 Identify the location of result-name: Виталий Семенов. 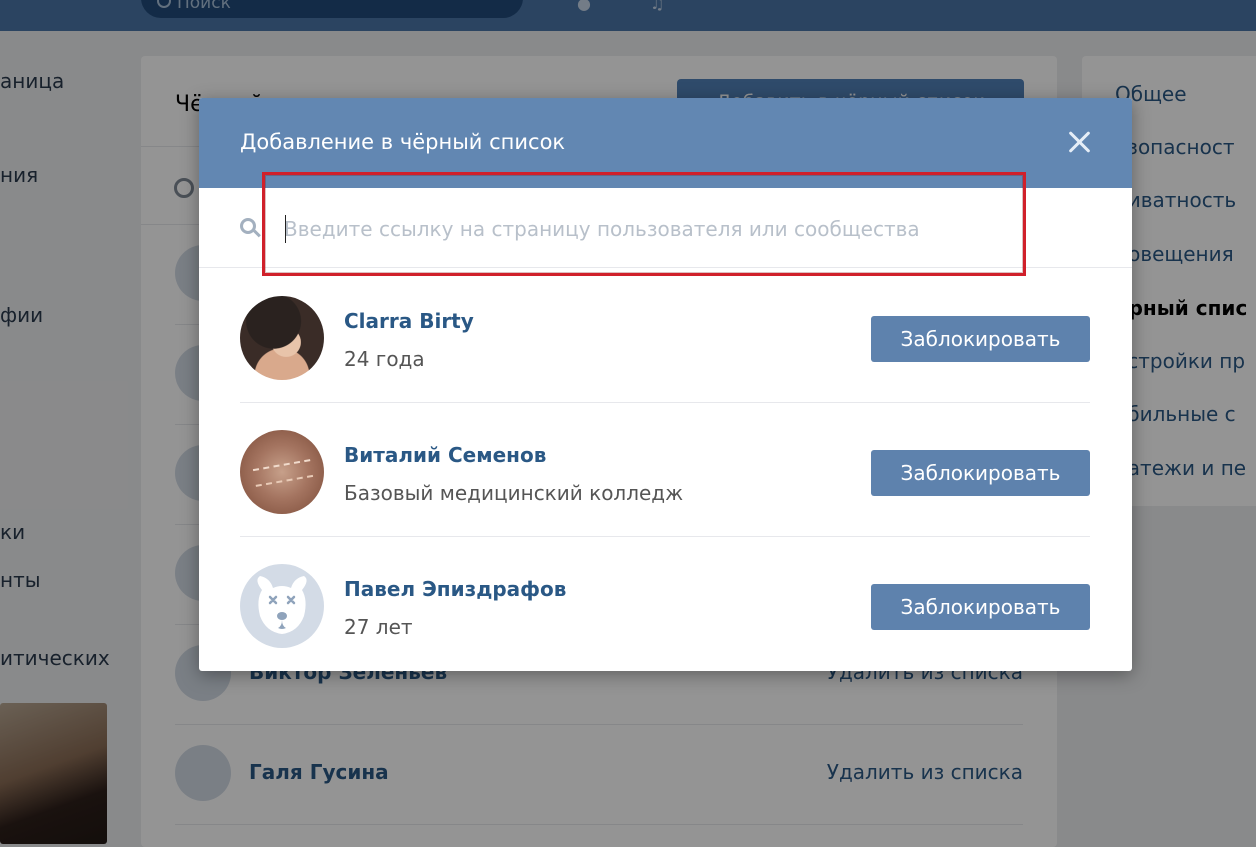
(445, 455).